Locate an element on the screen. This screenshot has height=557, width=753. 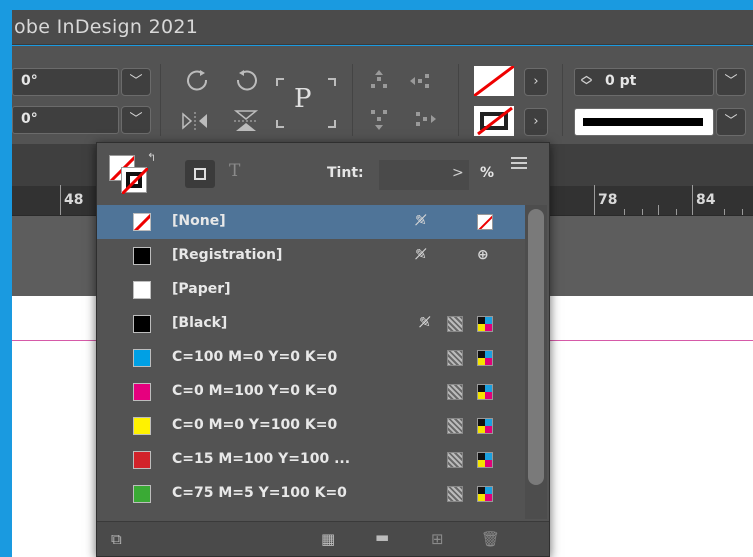
fill-swatch-icon is located at coordinates (494, 81).